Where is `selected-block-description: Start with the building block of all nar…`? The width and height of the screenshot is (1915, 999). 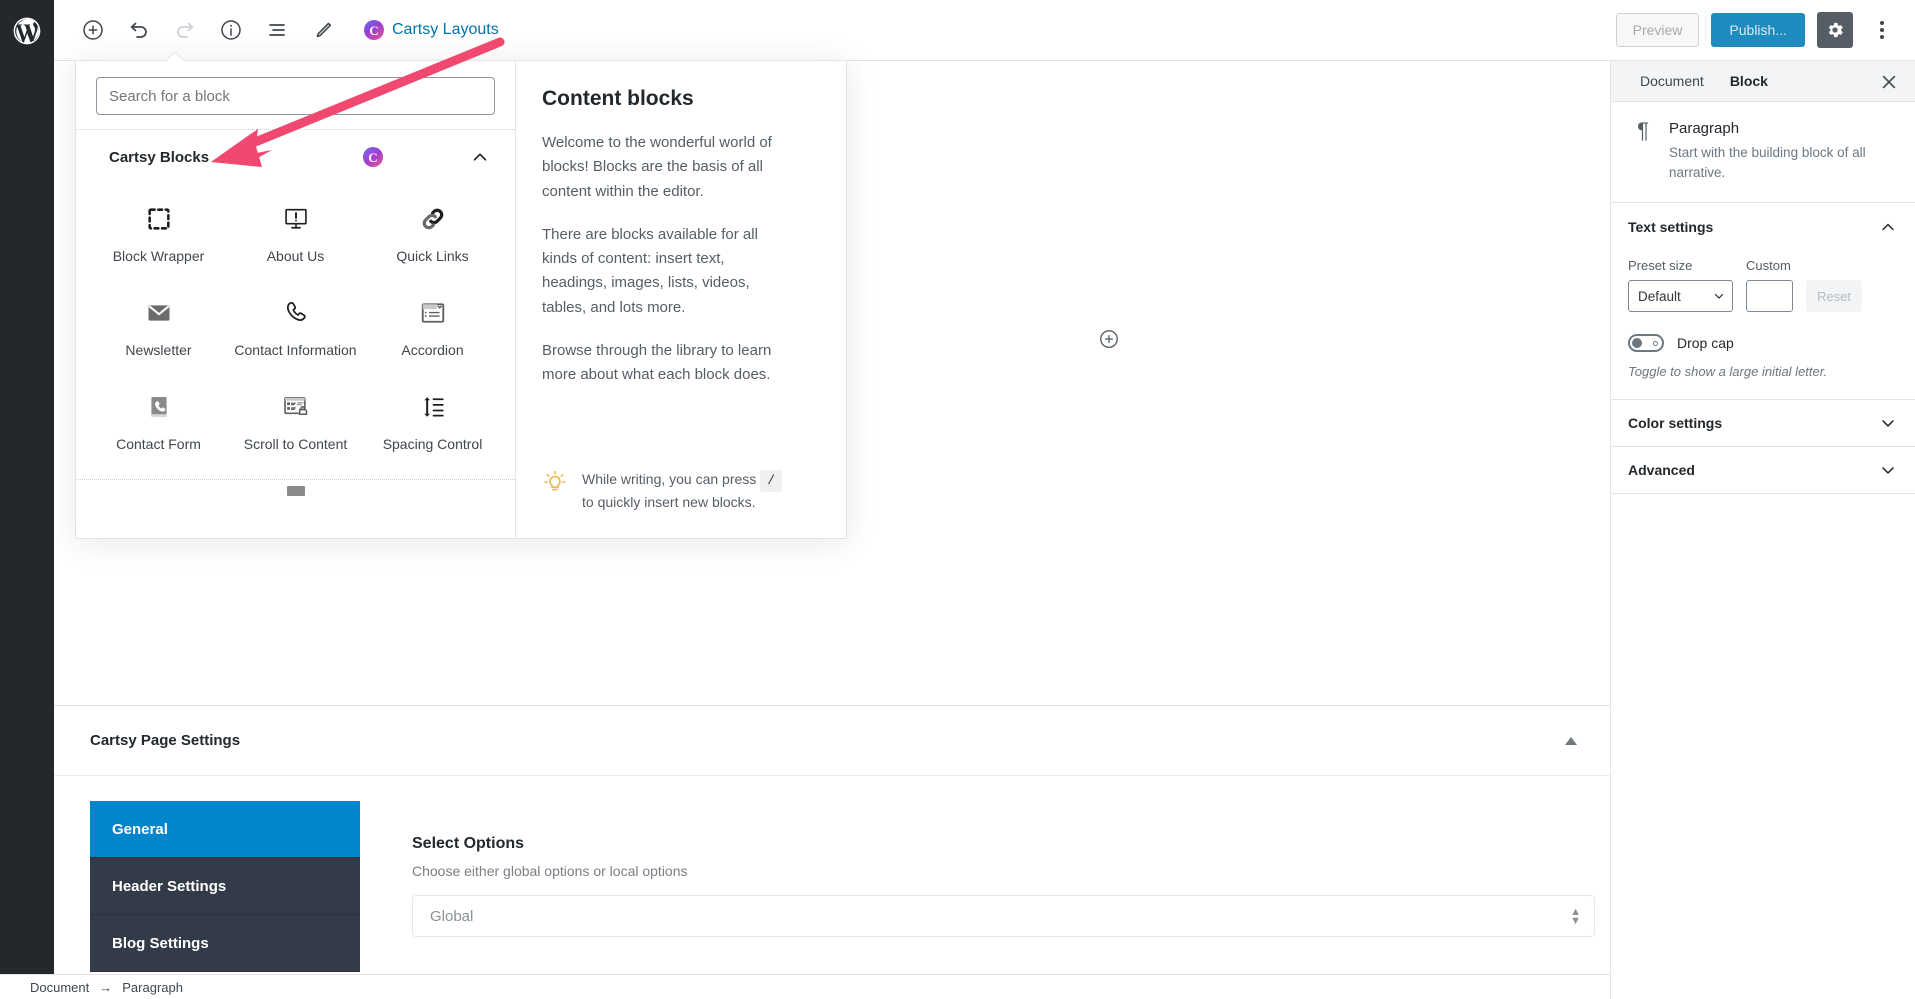
selected-block-description: Start with the building block of all nar… is located at coordinates (1767, 162).